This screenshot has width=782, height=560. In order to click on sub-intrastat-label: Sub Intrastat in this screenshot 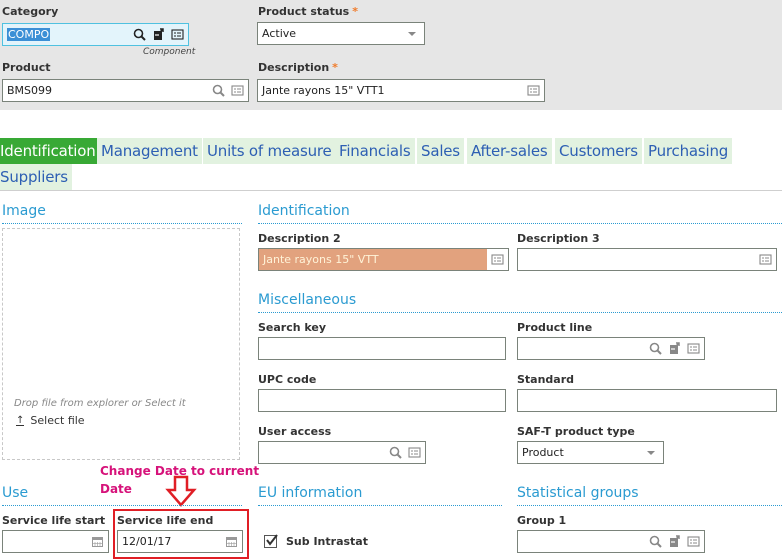, I will do `click(327, 541)`.